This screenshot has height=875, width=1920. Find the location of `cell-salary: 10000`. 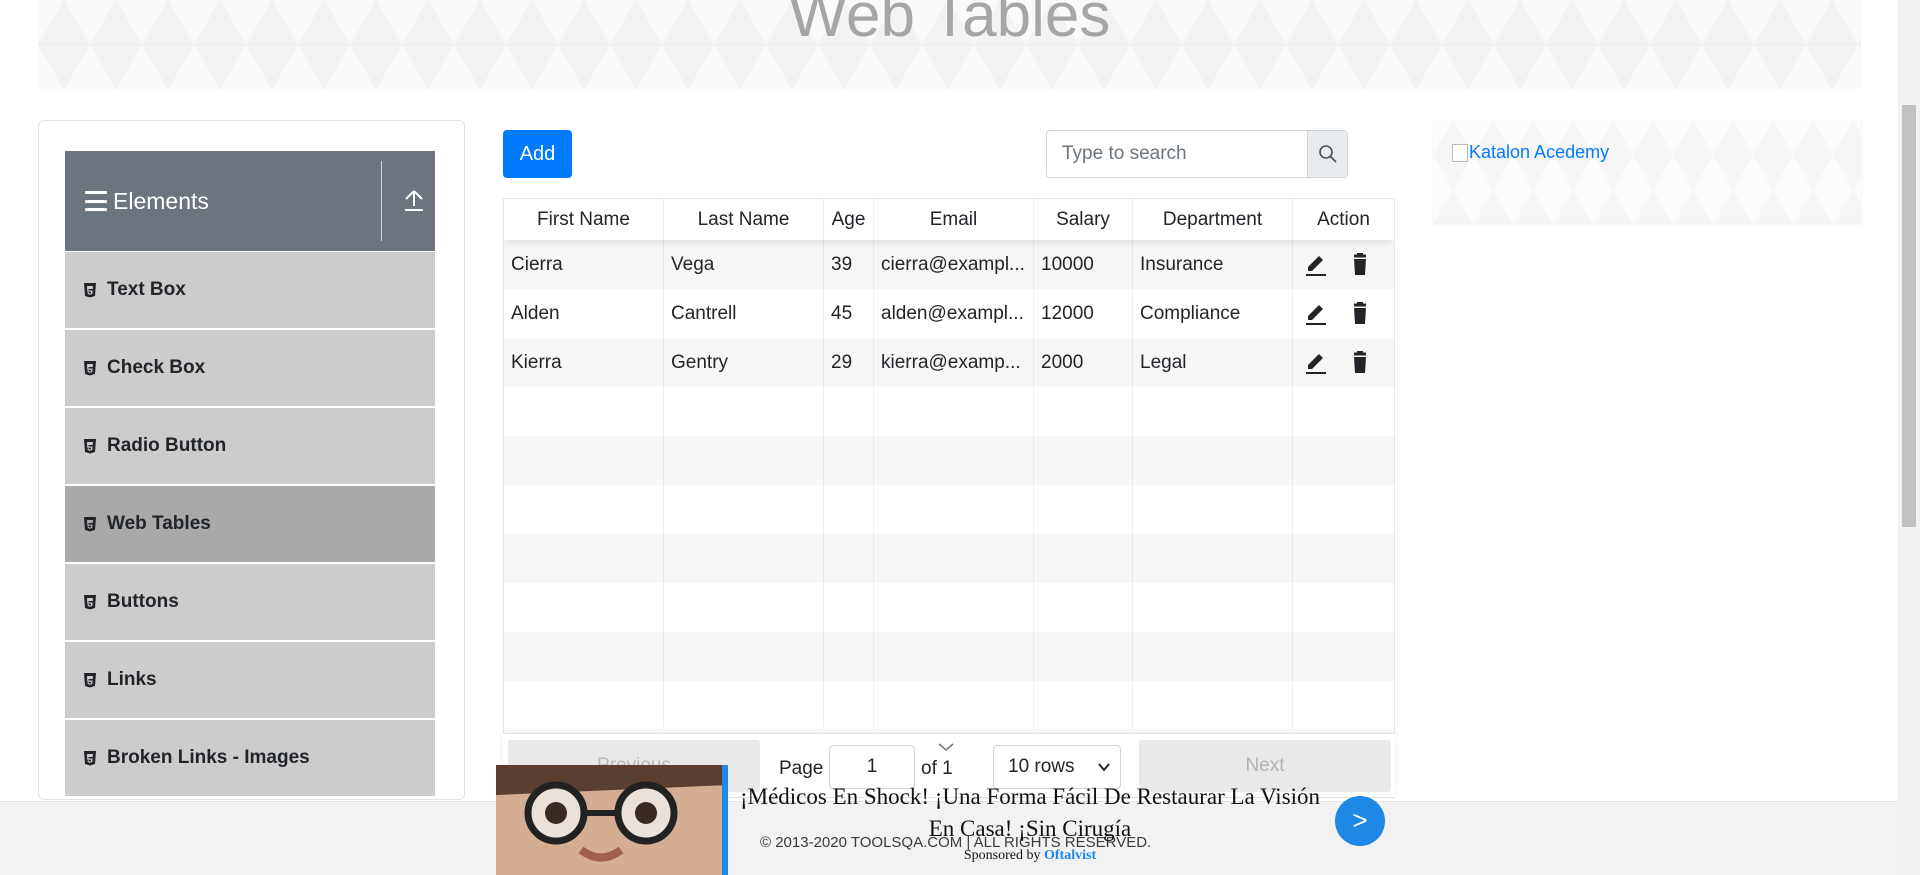

cell-salary: 10000 is located at coordinates (1083, 264).